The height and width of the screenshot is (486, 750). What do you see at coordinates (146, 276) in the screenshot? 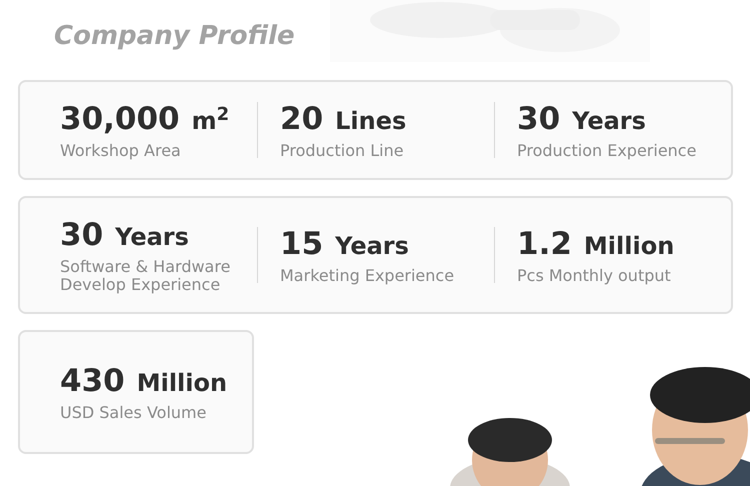
I see `stat-label: Software & Hardware Develop Experience` at bounding box center [146, 276].